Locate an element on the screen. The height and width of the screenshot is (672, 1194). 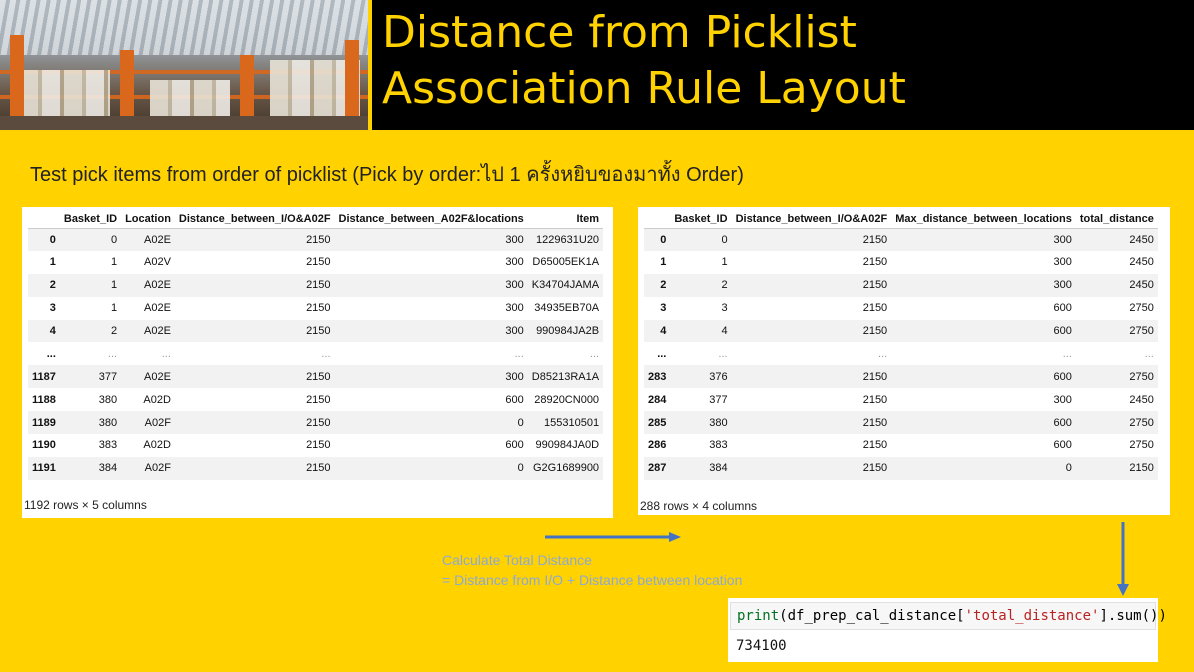
row-index: 285 is located at coordinates (657, 422).